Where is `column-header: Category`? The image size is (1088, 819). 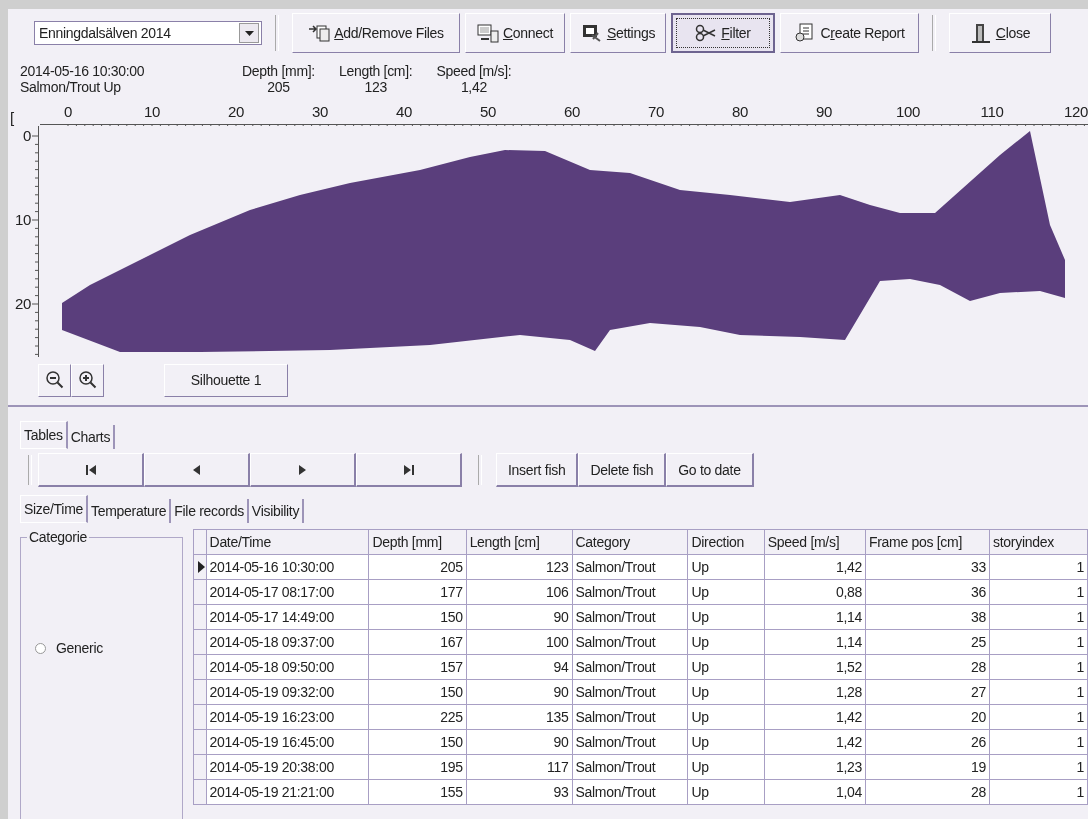 column-header: Category is located at coordinates (630, 542).